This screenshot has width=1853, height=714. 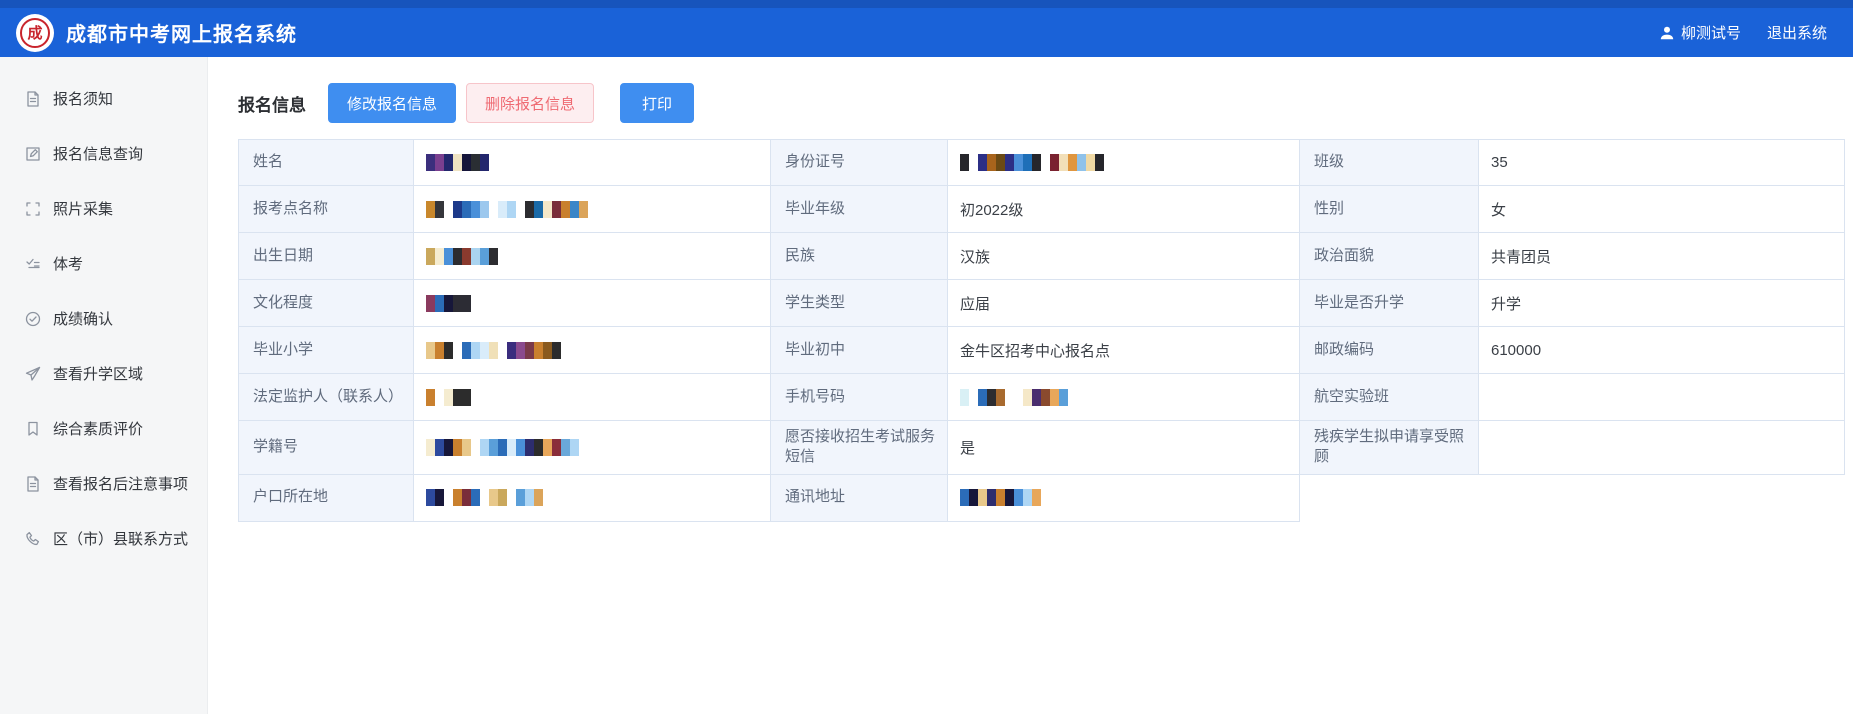 I want to click on sidebar-item-label: 报名须知, so click(x=83, y=99).